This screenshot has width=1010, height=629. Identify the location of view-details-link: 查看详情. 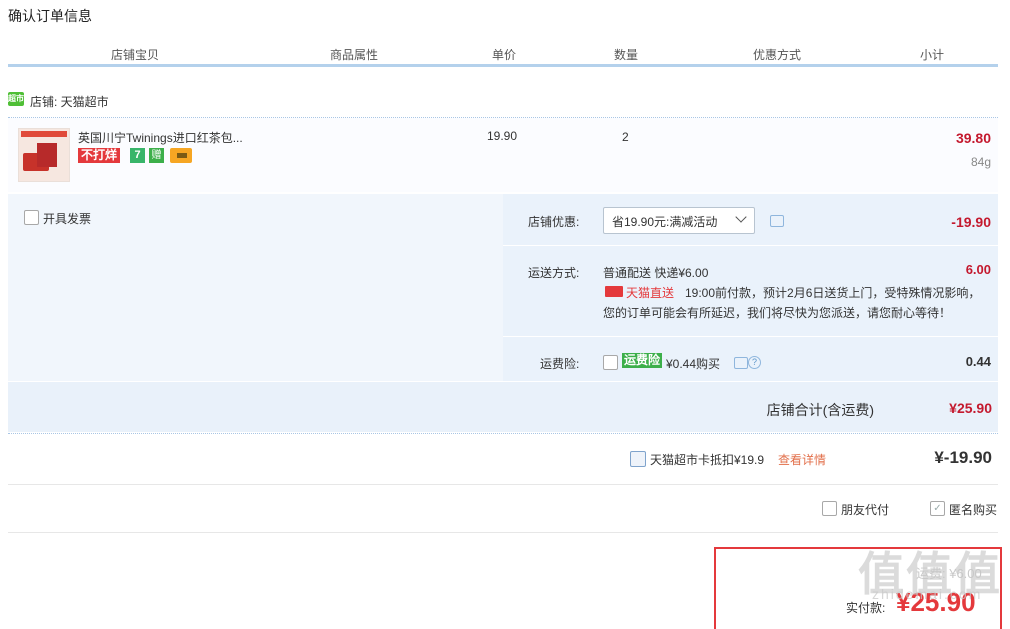
(802, 459).